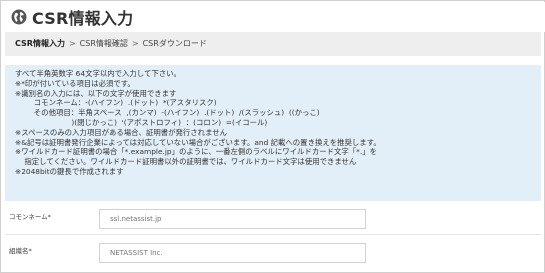 The height and width of the screenshot is (273, 545). What do you see at coordinates (273, 17) in the screenshot?
I see `page-header: CSR情報入力` at bounding box center [273, 17].